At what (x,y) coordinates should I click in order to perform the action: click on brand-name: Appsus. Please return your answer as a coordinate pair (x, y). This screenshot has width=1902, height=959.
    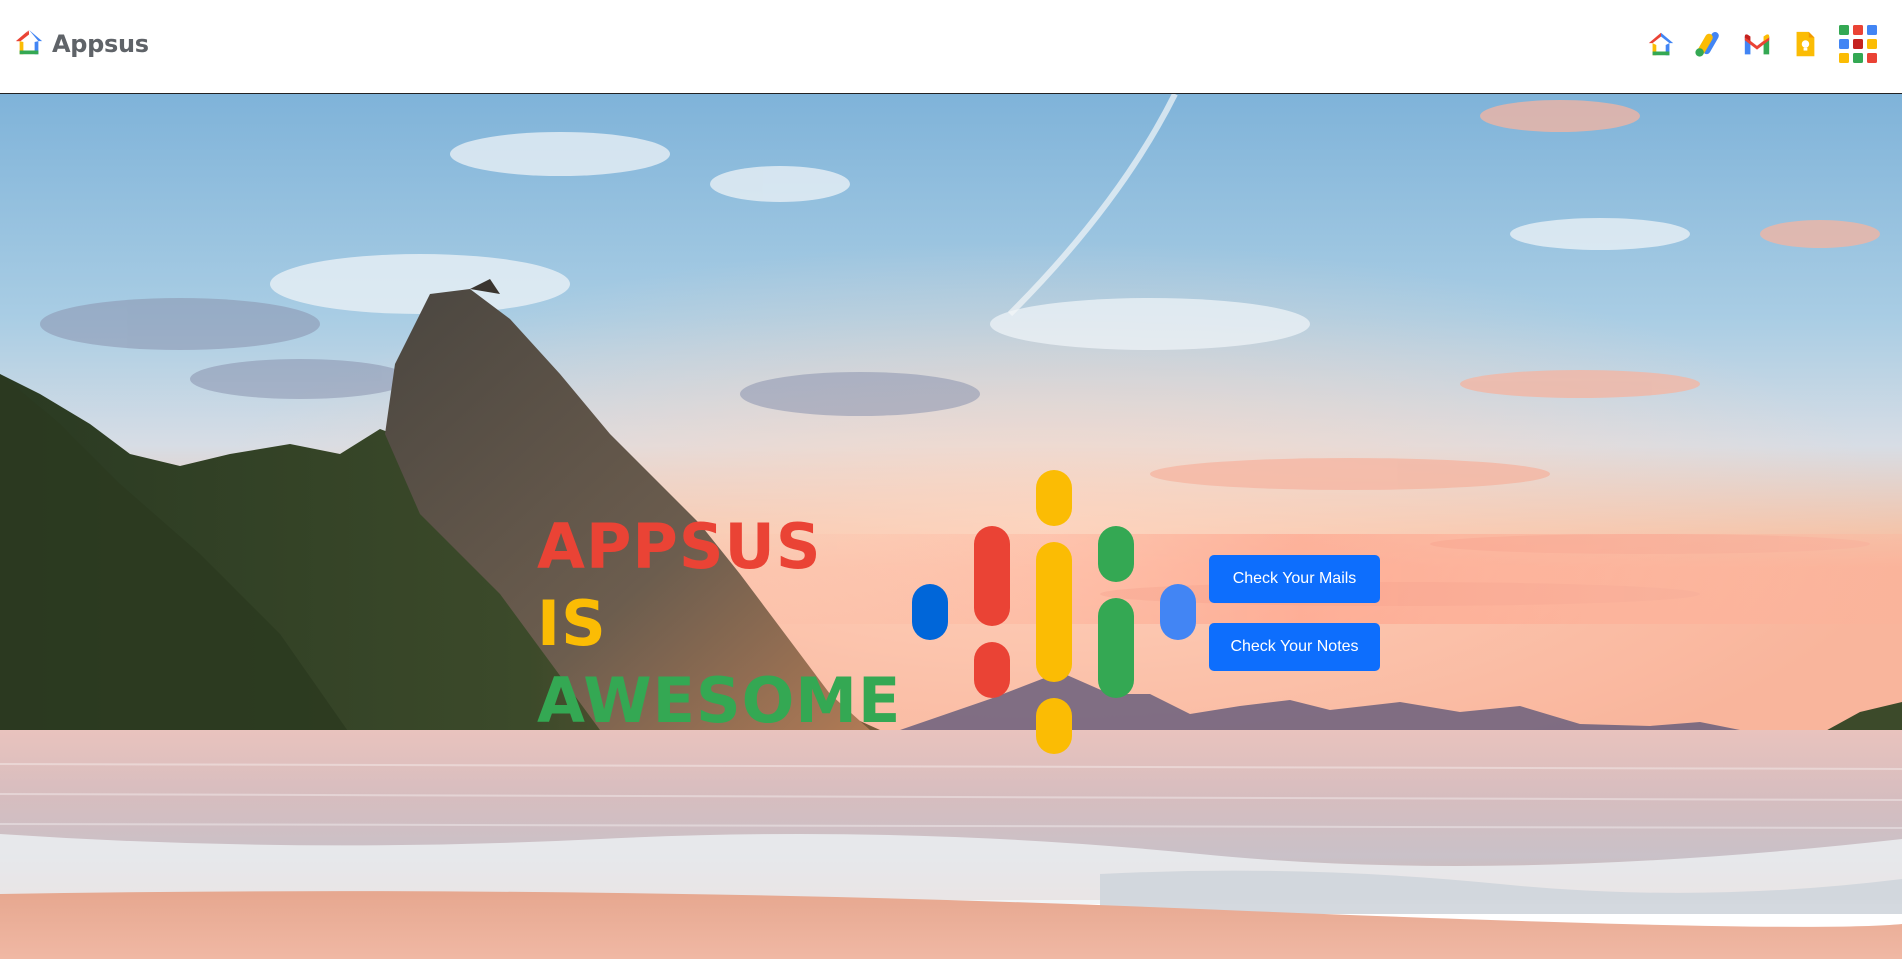
    Looking at the image, I should click on (100, 44).